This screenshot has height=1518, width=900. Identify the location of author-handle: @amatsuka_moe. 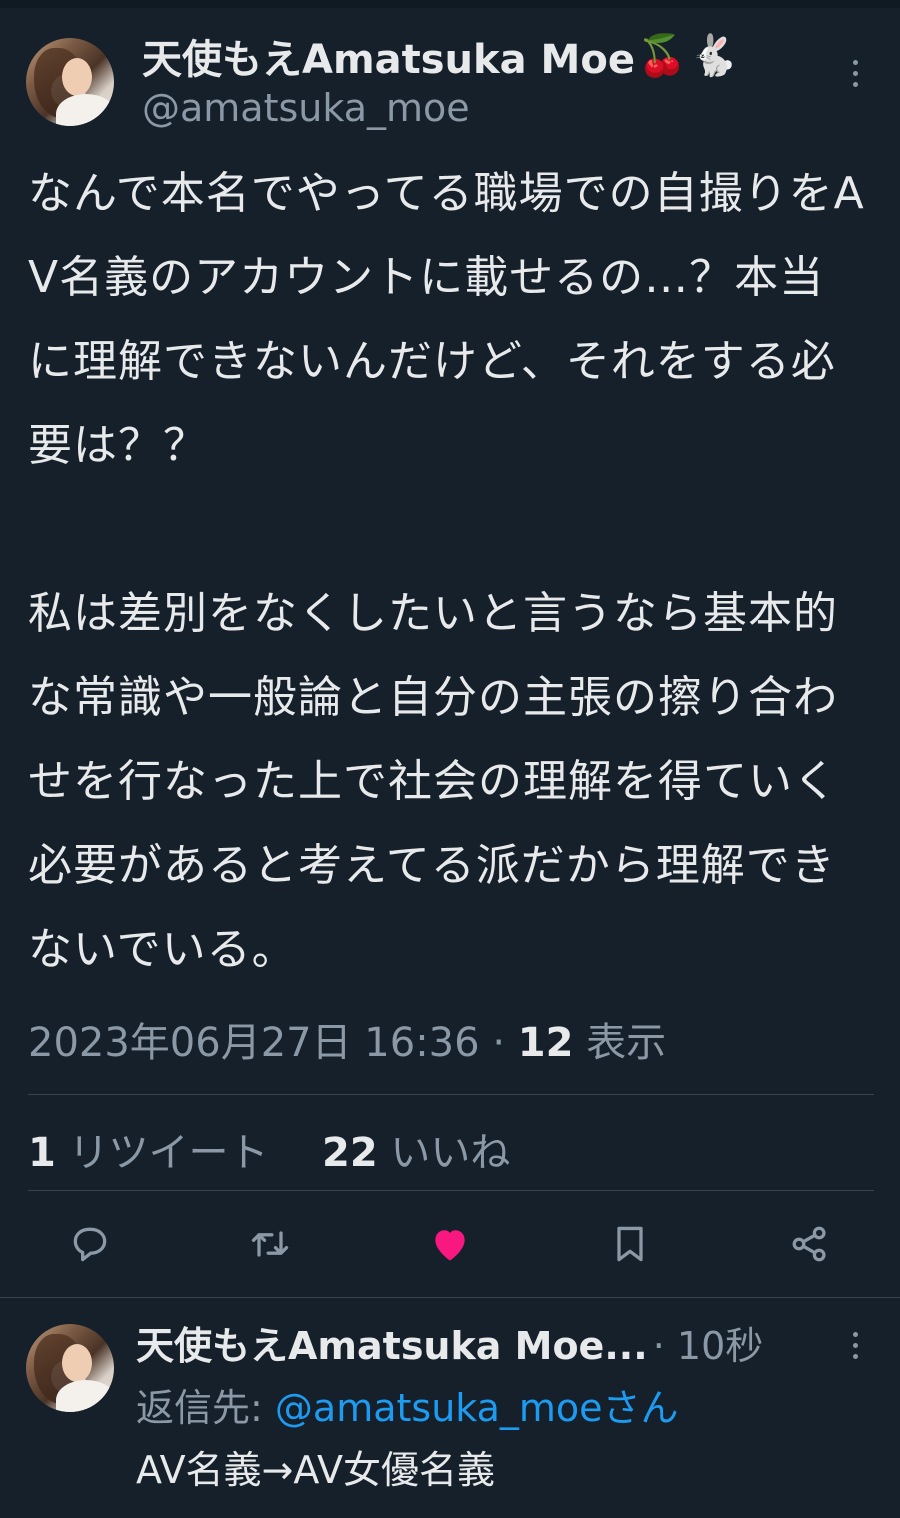
(306, 108).